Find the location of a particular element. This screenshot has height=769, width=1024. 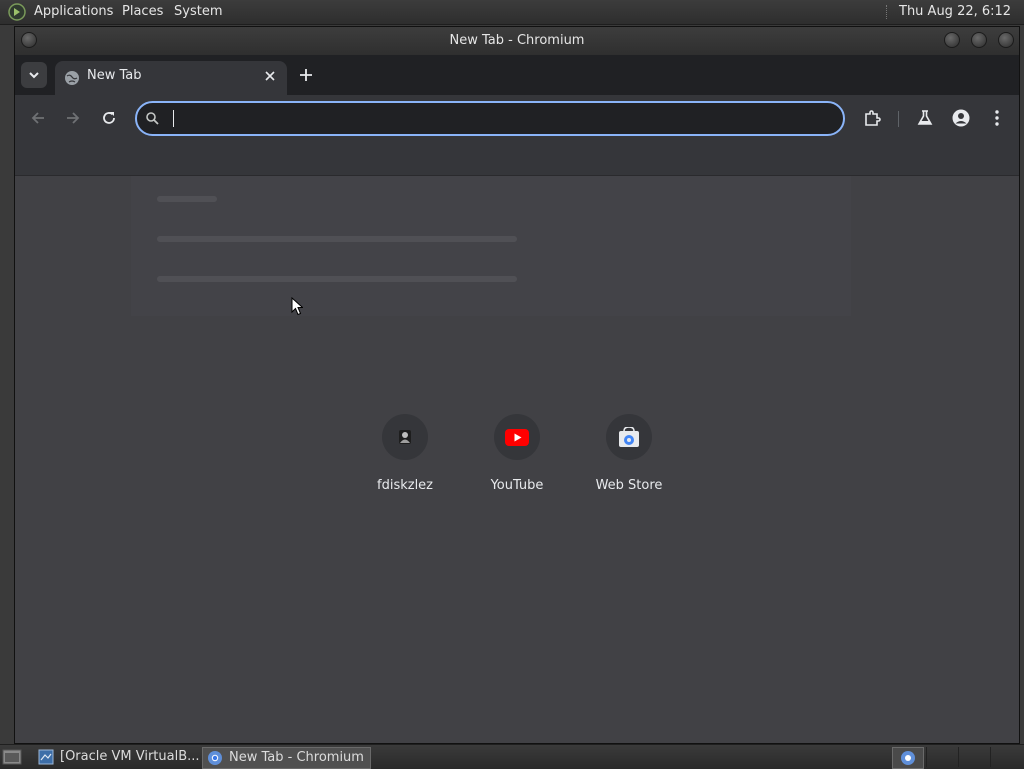

shortcut-tile: fdiskzlez is located at coordinates (405, 453).